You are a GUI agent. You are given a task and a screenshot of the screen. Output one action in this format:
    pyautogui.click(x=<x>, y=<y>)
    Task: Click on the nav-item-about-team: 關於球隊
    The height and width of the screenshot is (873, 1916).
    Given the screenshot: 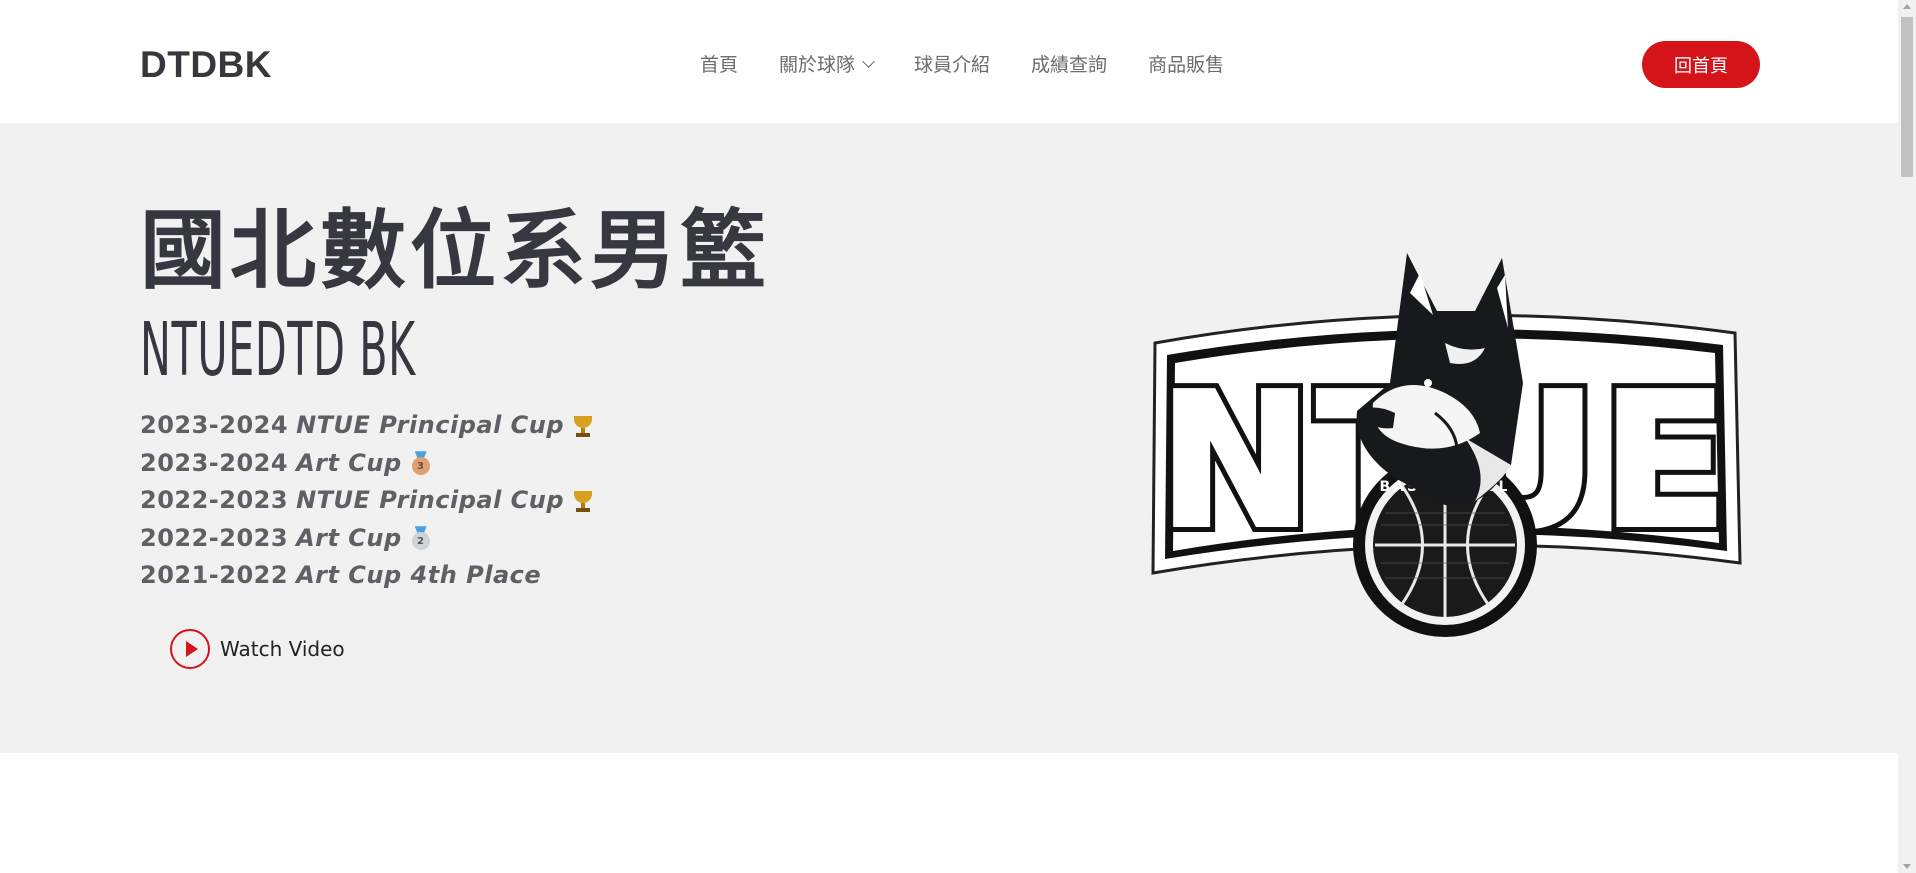 What is the action you would take?
    pyautogui.click(x=827, y=63)
    